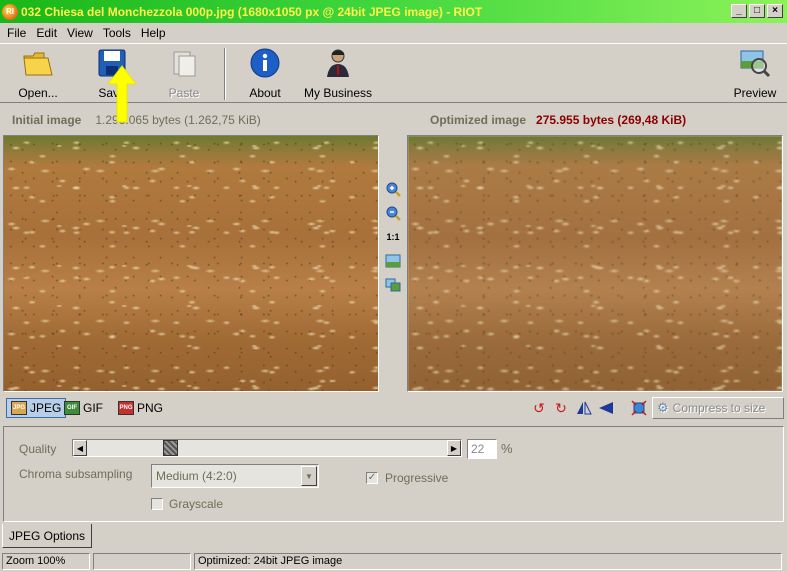  I want to click on app-icon: RI, so click(10, 11).